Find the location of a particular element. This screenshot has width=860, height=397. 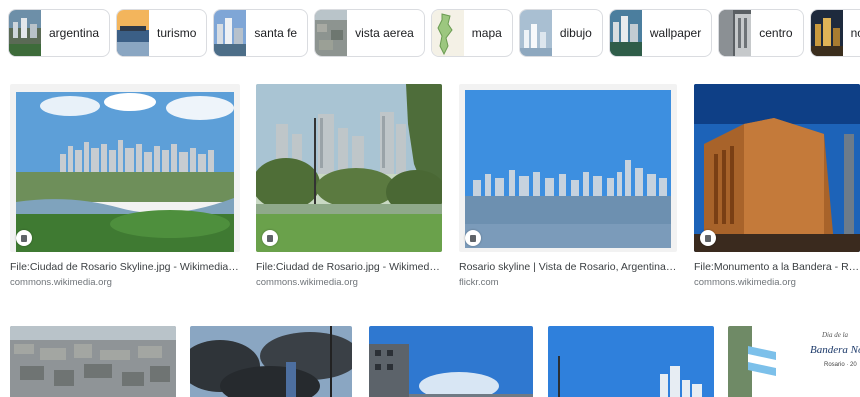

banner-sub-text: Rosario · 20 is located at coordinates (840, 365).